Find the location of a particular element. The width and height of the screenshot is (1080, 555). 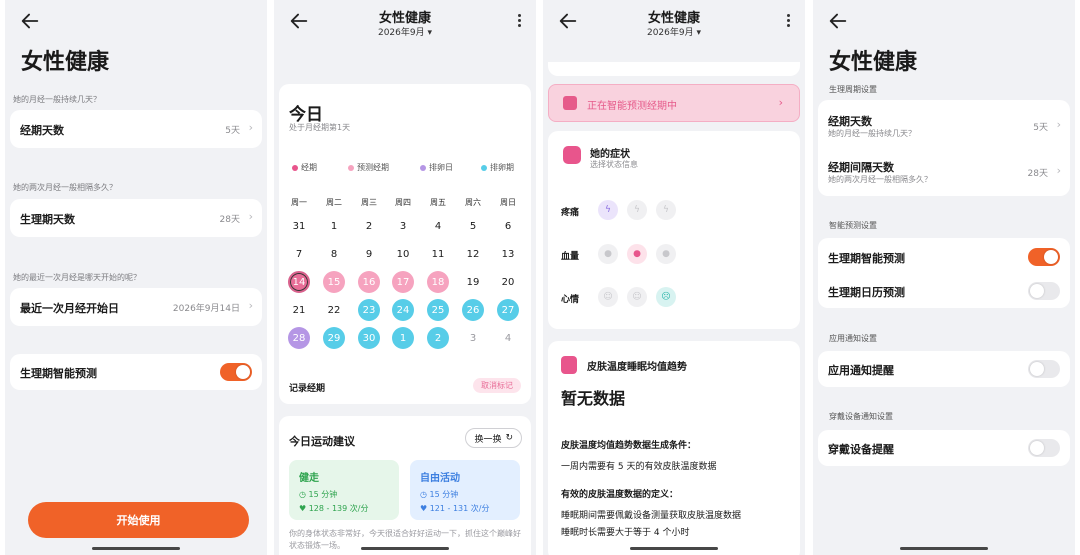

row-period-days: 经期天数 她的月经一般持续几天？ 5天 › is located at coordinates (944, 124).